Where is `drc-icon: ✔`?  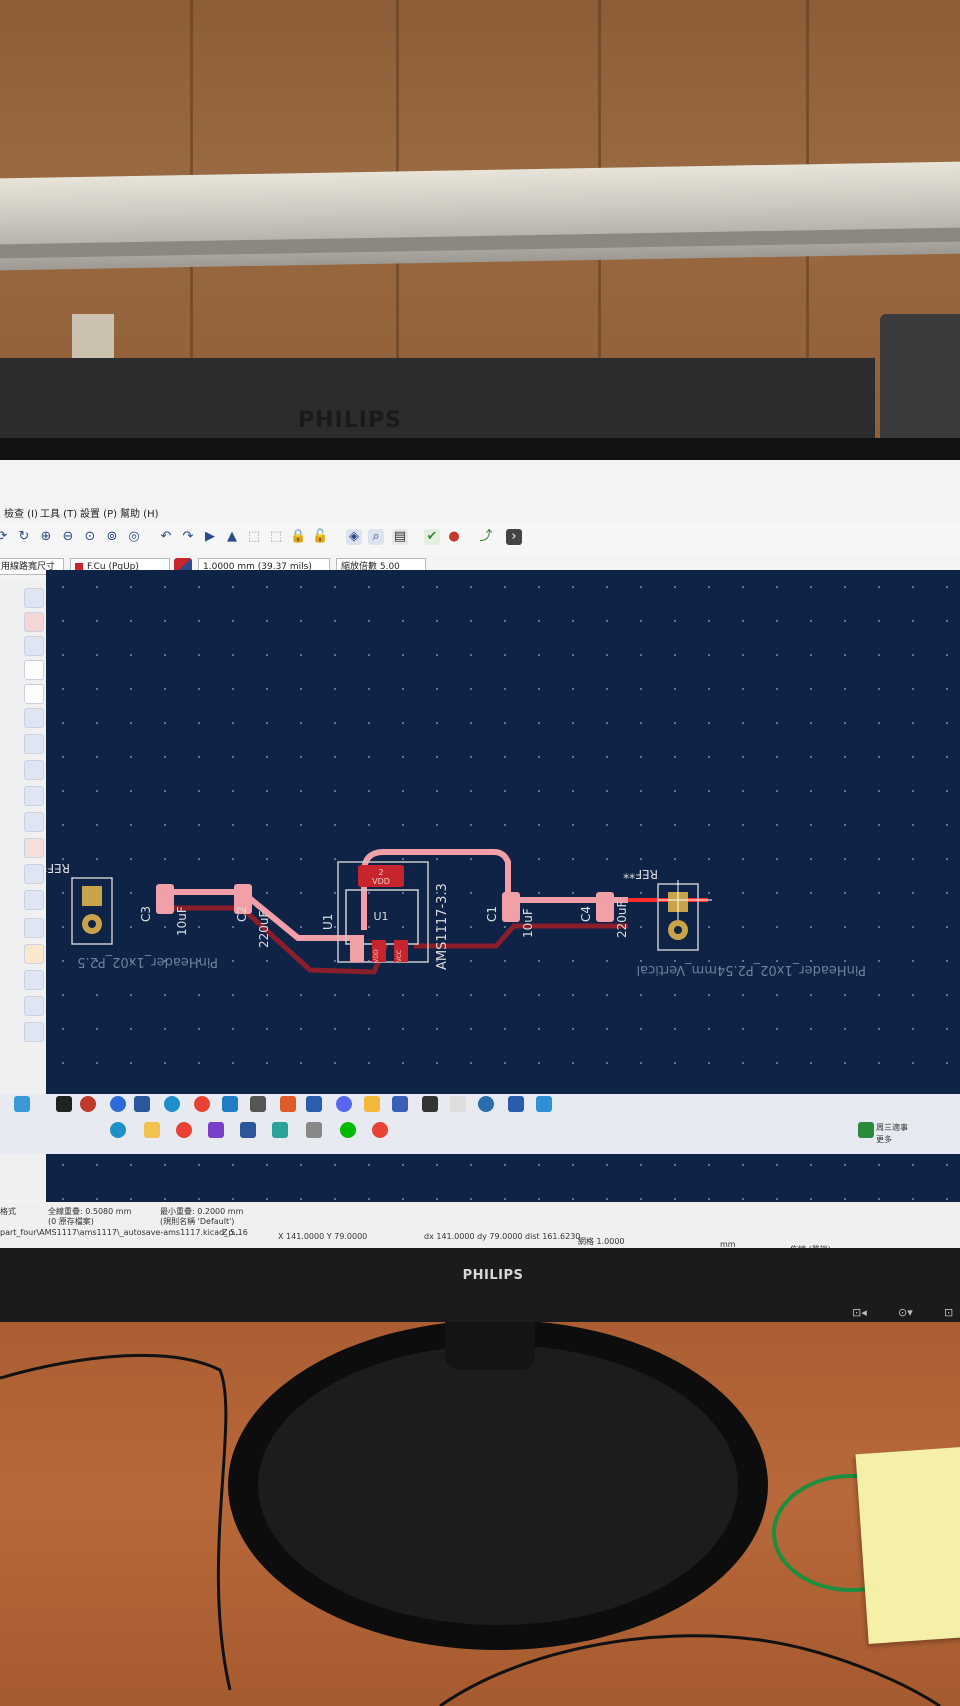 drc-icon: ✔ is located at coordinates (432, 537).